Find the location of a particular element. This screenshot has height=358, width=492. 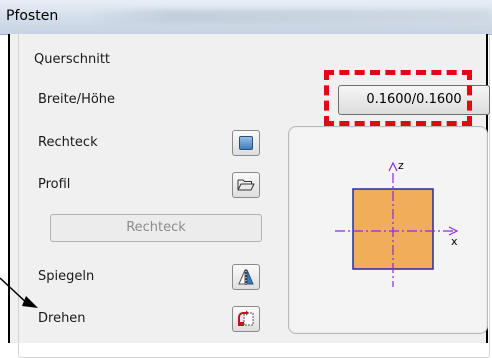

x-axis-label: x is located at coordinates (454, 241).